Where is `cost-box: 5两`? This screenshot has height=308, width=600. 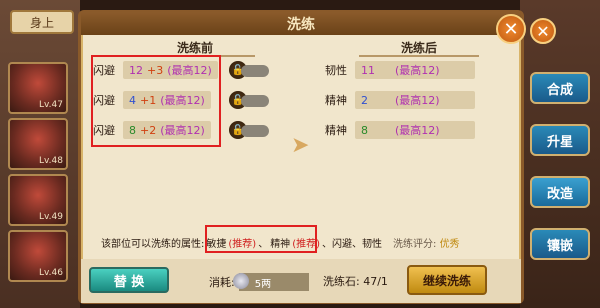 cost-box: 5两 is located at coordinates (270, 282).